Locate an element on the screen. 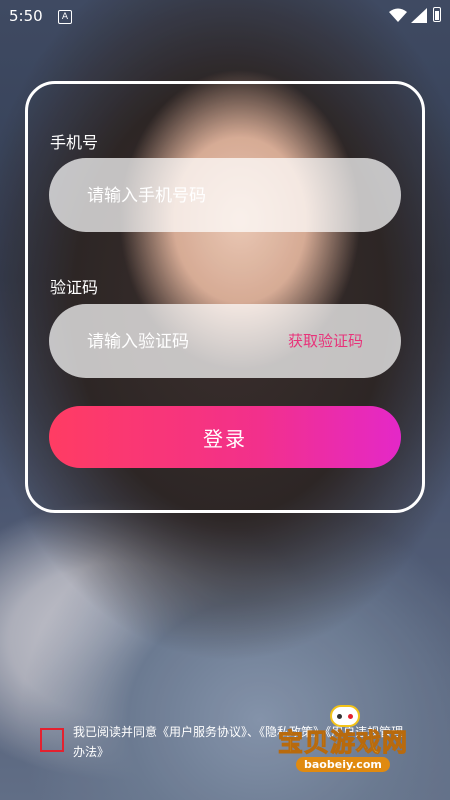  wifi-icon is located at coordinates (398, 15).